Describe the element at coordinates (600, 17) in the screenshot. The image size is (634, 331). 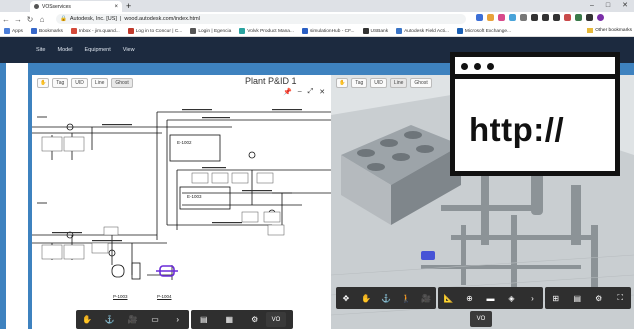
I see `profile-avatar` at that location.